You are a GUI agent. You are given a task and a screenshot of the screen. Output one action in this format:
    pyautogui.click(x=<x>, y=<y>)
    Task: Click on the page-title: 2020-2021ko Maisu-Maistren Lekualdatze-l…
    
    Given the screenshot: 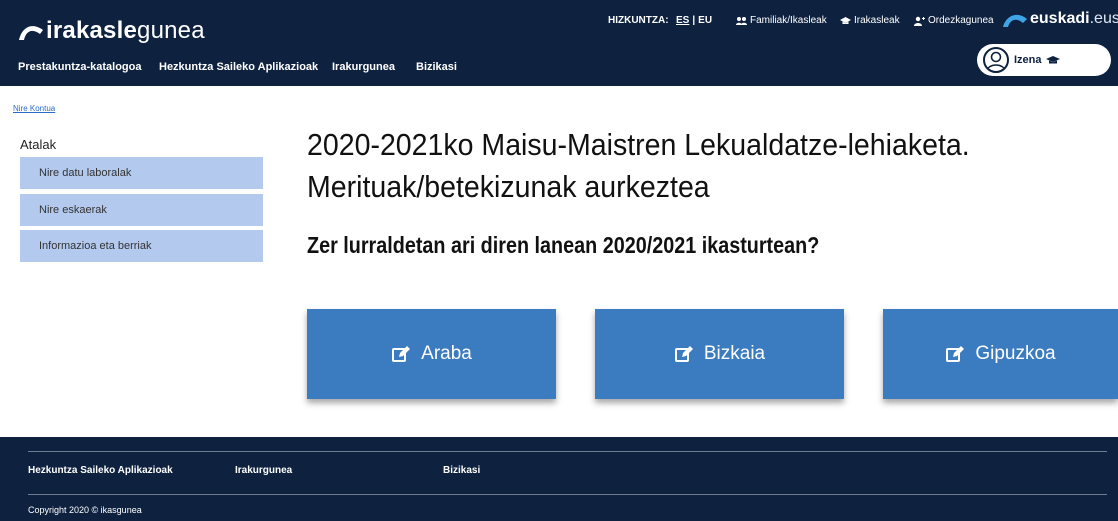 What is the action you would take?
    pyautogui.click(x=638, y=165)
    